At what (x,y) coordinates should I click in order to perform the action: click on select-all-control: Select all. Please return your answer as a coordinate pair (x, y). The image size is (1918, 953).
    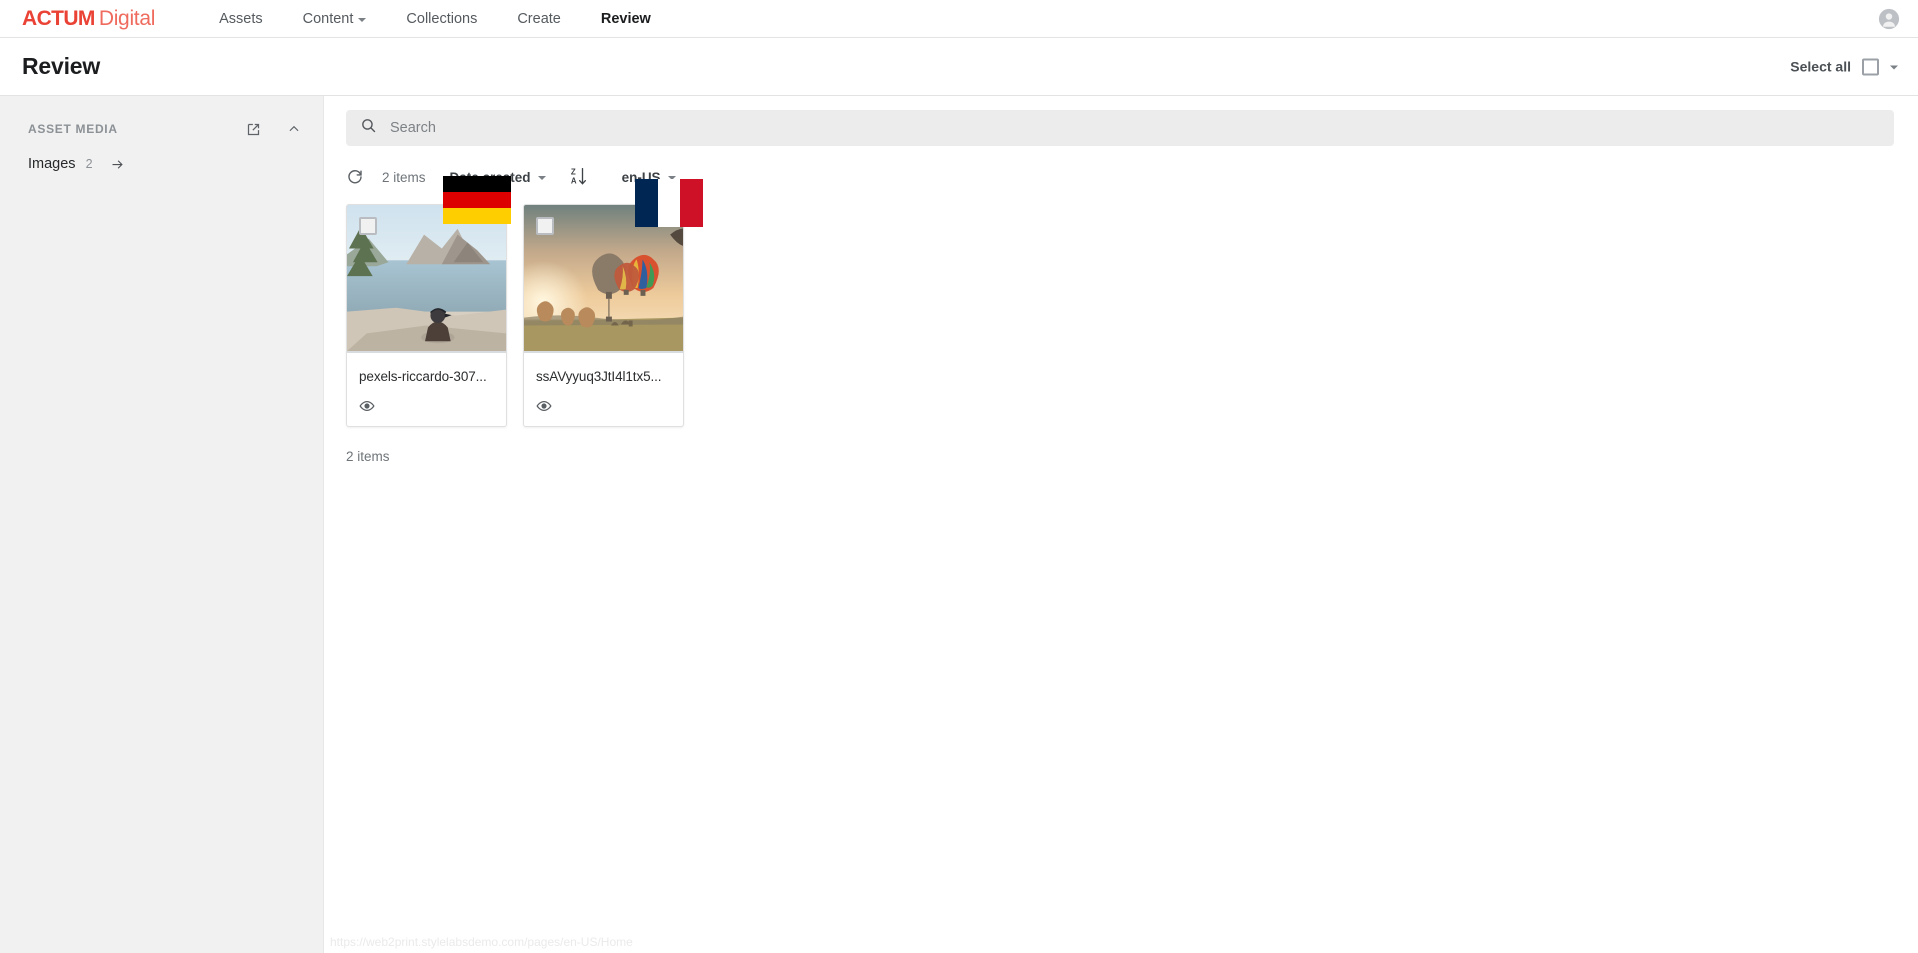
    Looking at the image, I should click on (1844, 66).